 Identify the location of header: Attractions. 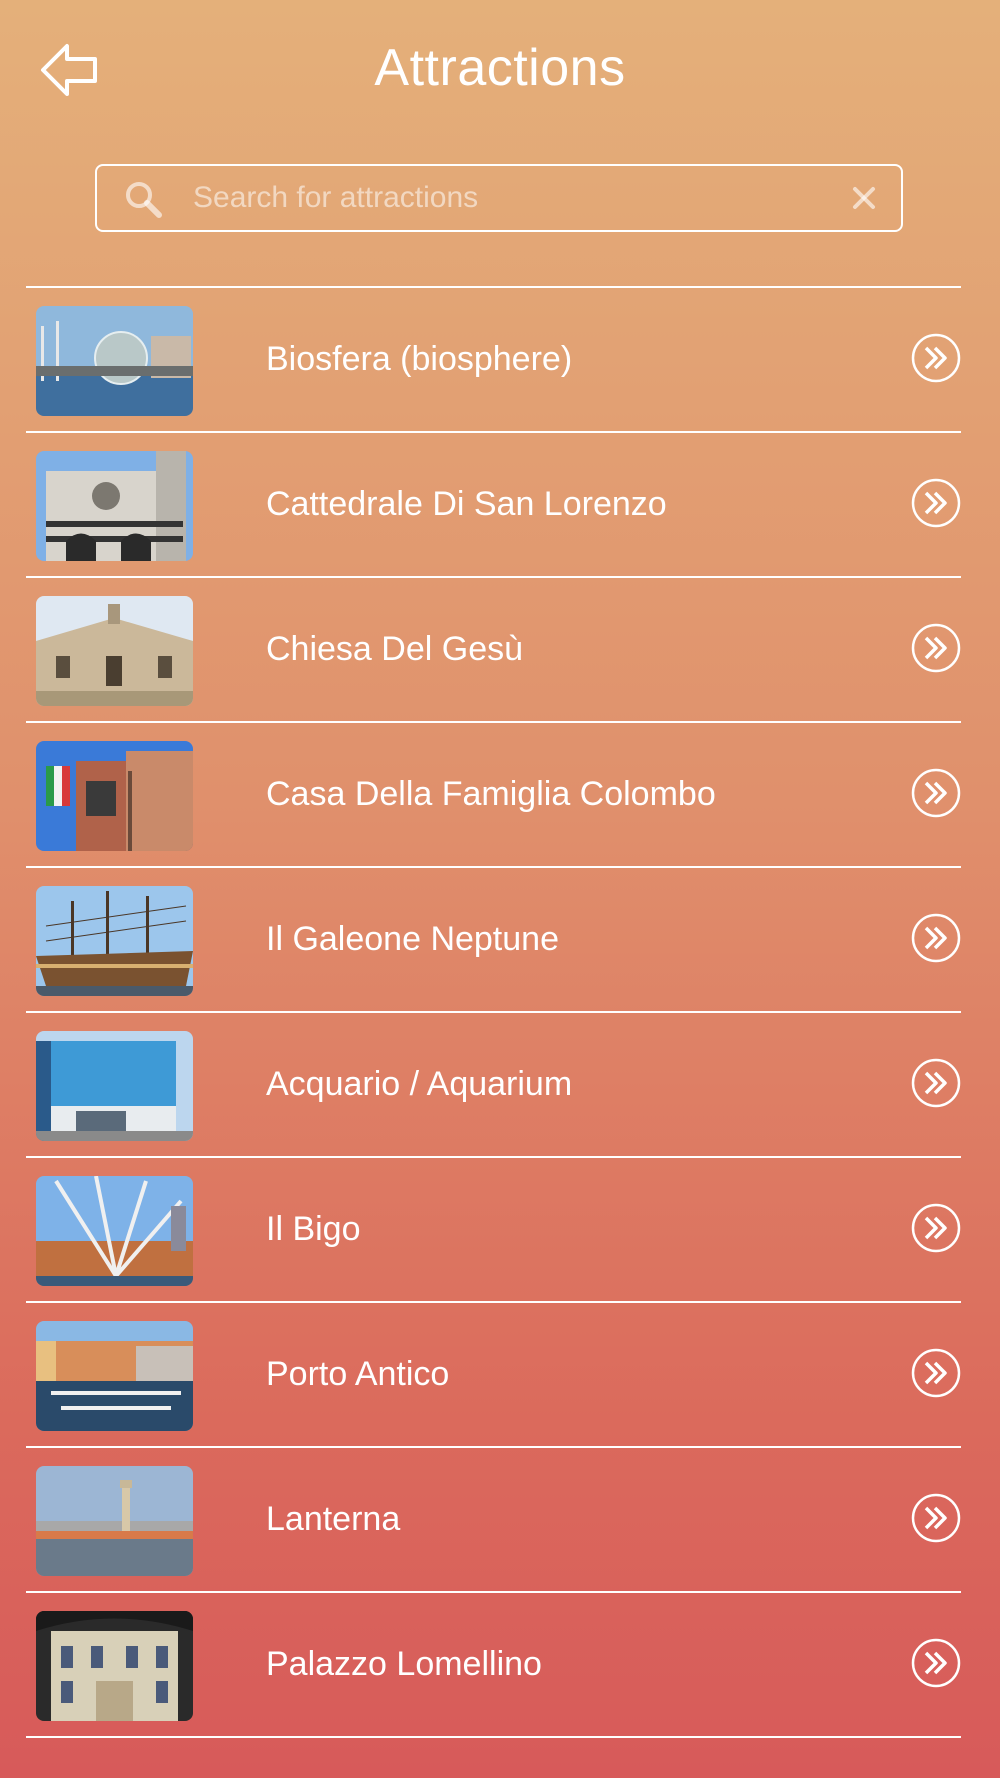
(500, 70).